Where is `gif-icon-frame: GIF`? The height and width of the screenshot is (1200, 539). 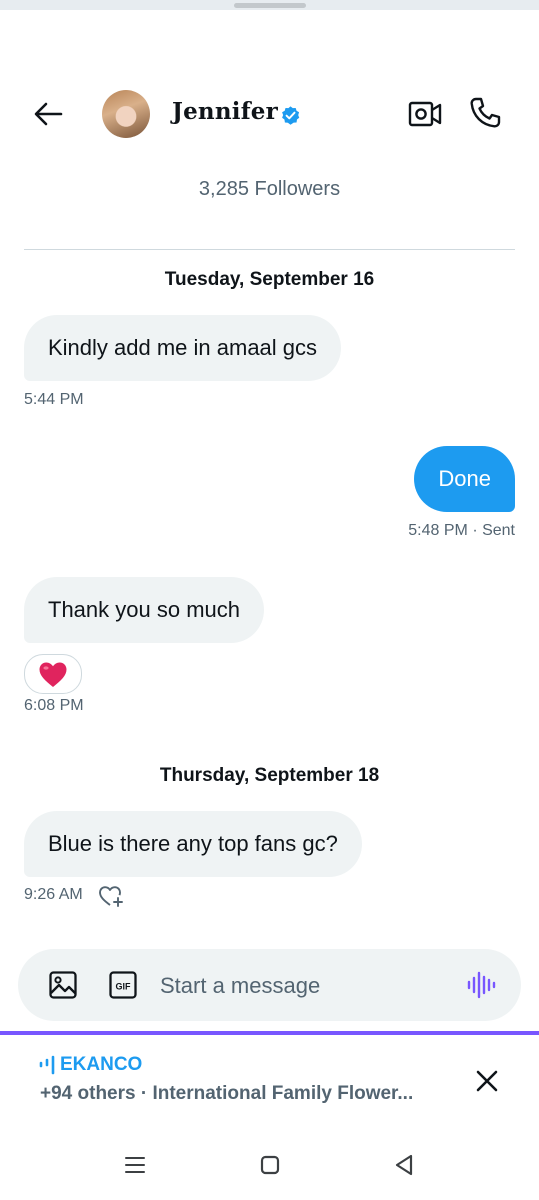 gif-icon-frame: GIF is located at coordinates (123, 985).